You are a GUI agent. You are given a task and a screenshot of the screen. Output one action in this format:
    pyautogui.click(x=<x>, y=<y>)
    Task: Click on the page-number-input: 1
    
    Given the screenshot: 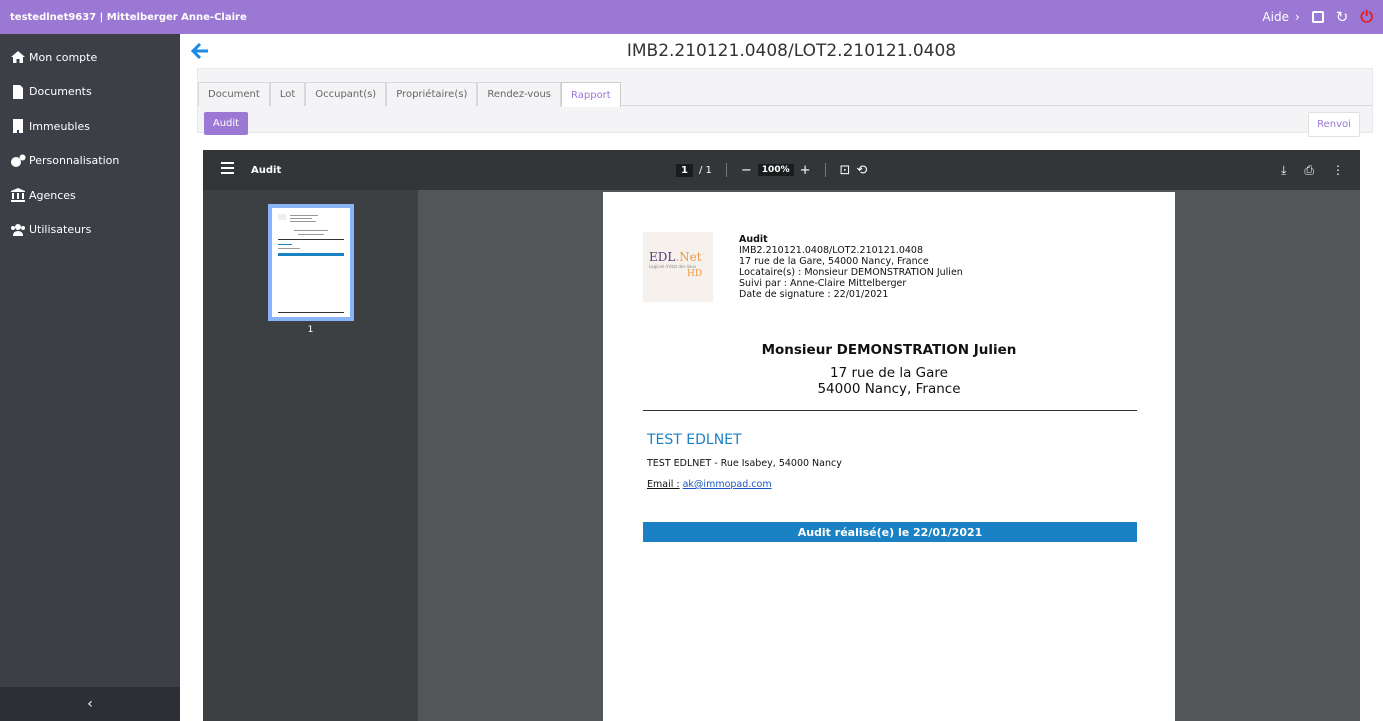 What is the action you would take?
    pyautogui.click(x=684, y=170)
    